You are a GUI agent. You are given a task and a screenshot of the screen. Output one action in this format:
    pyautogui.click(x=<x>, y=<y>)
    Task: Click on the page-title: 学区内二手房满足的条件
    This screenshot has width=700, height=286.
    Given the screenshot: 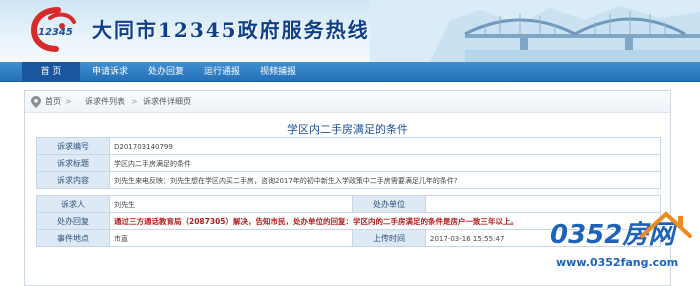 What is the action you would take?
    pyautogui.click(x=347, y=129)
    